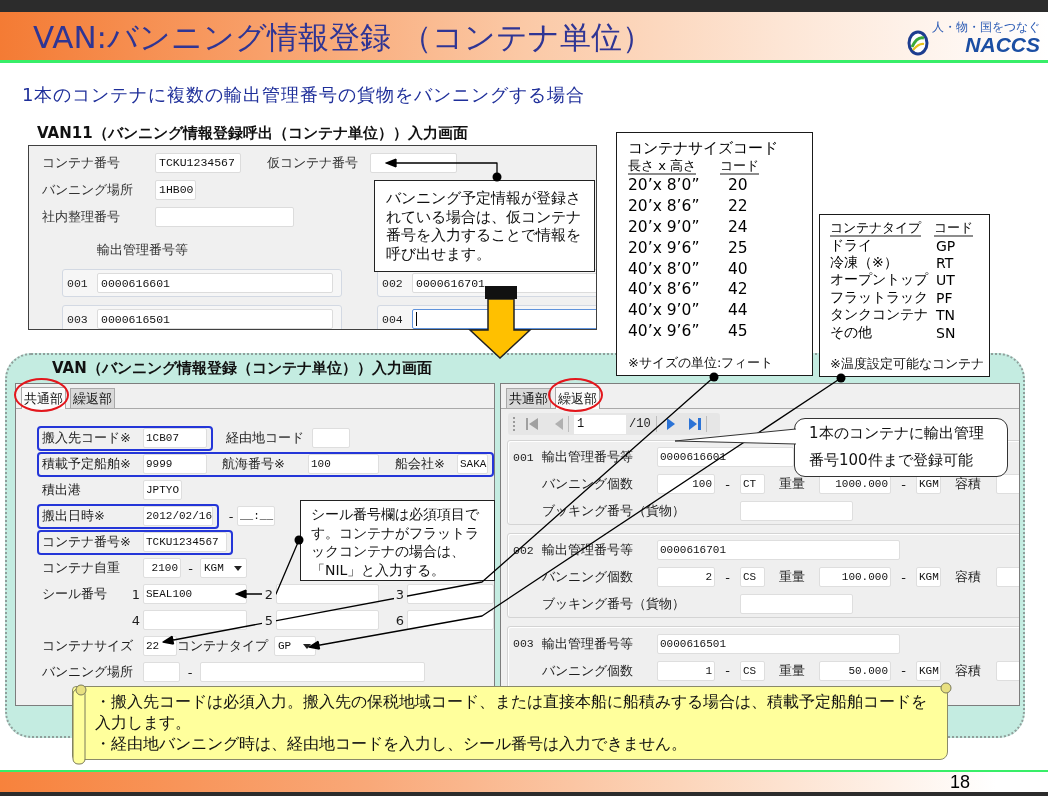 This screenshot has width=1048, height=796. Describe the element at coordinates (664, 268) in the screenshot. I see `table-cell: 40’x 8’0”` at that location.